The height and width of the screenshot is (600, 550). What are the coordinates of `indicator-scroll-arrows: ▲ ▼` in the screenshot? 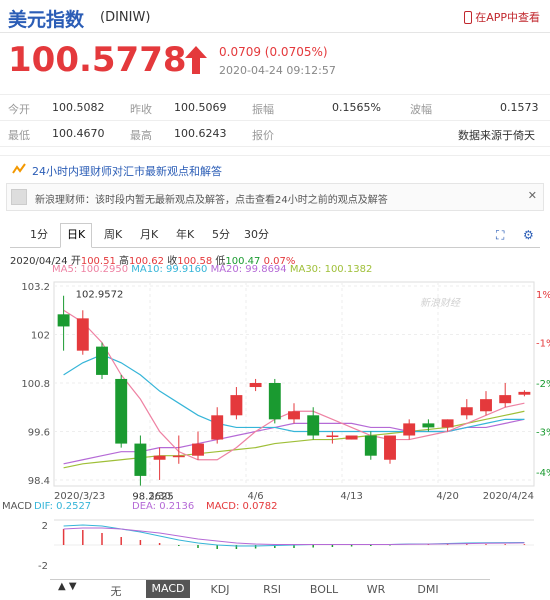 It's located at (67, 586).